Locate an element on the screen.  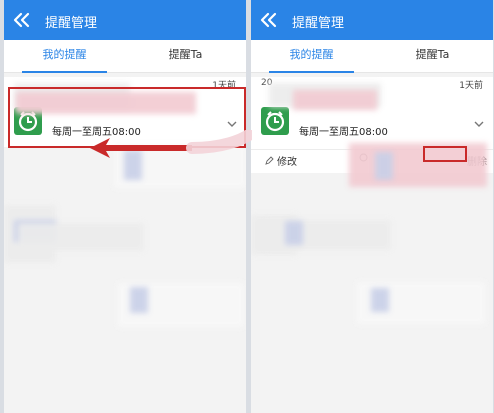
edit-label: 修改 is located at coordinates (287, 162).